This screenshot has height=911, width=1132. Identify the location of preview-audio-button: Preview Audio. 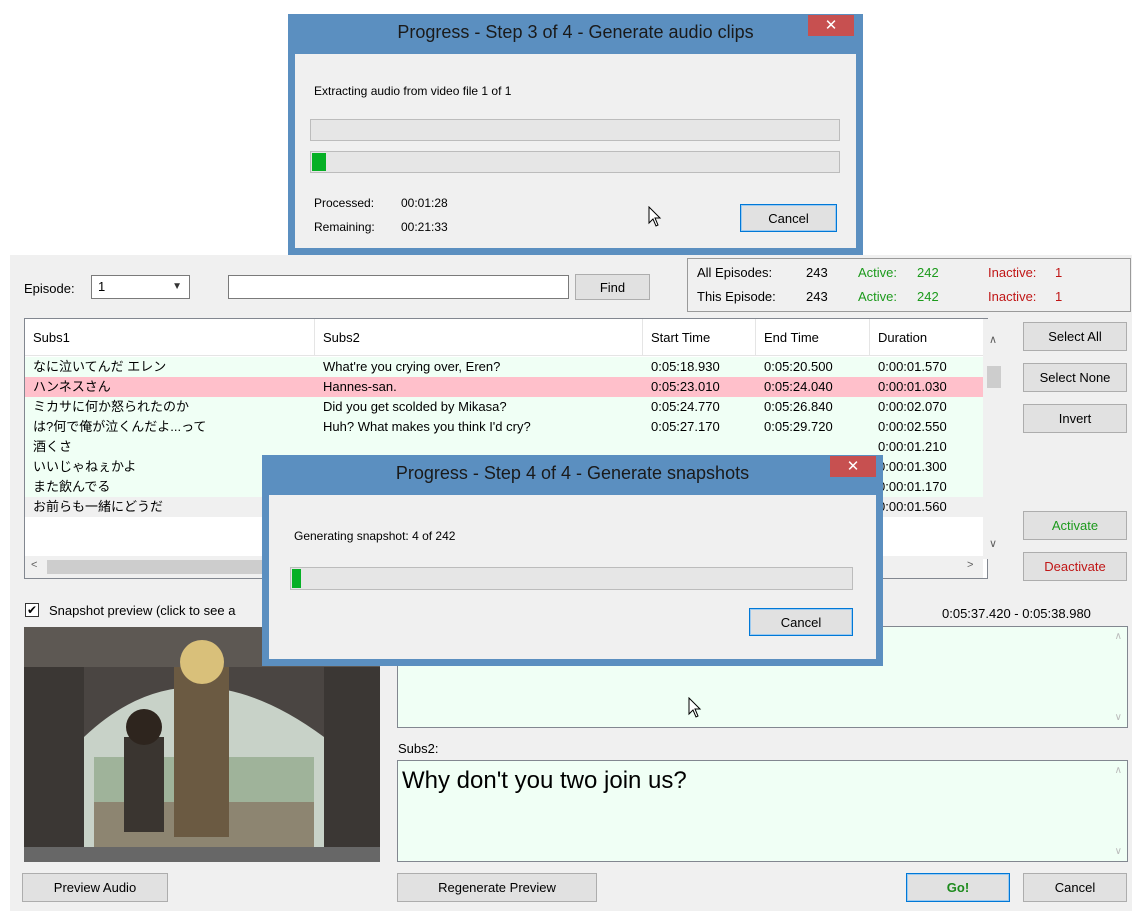
(95, 887).